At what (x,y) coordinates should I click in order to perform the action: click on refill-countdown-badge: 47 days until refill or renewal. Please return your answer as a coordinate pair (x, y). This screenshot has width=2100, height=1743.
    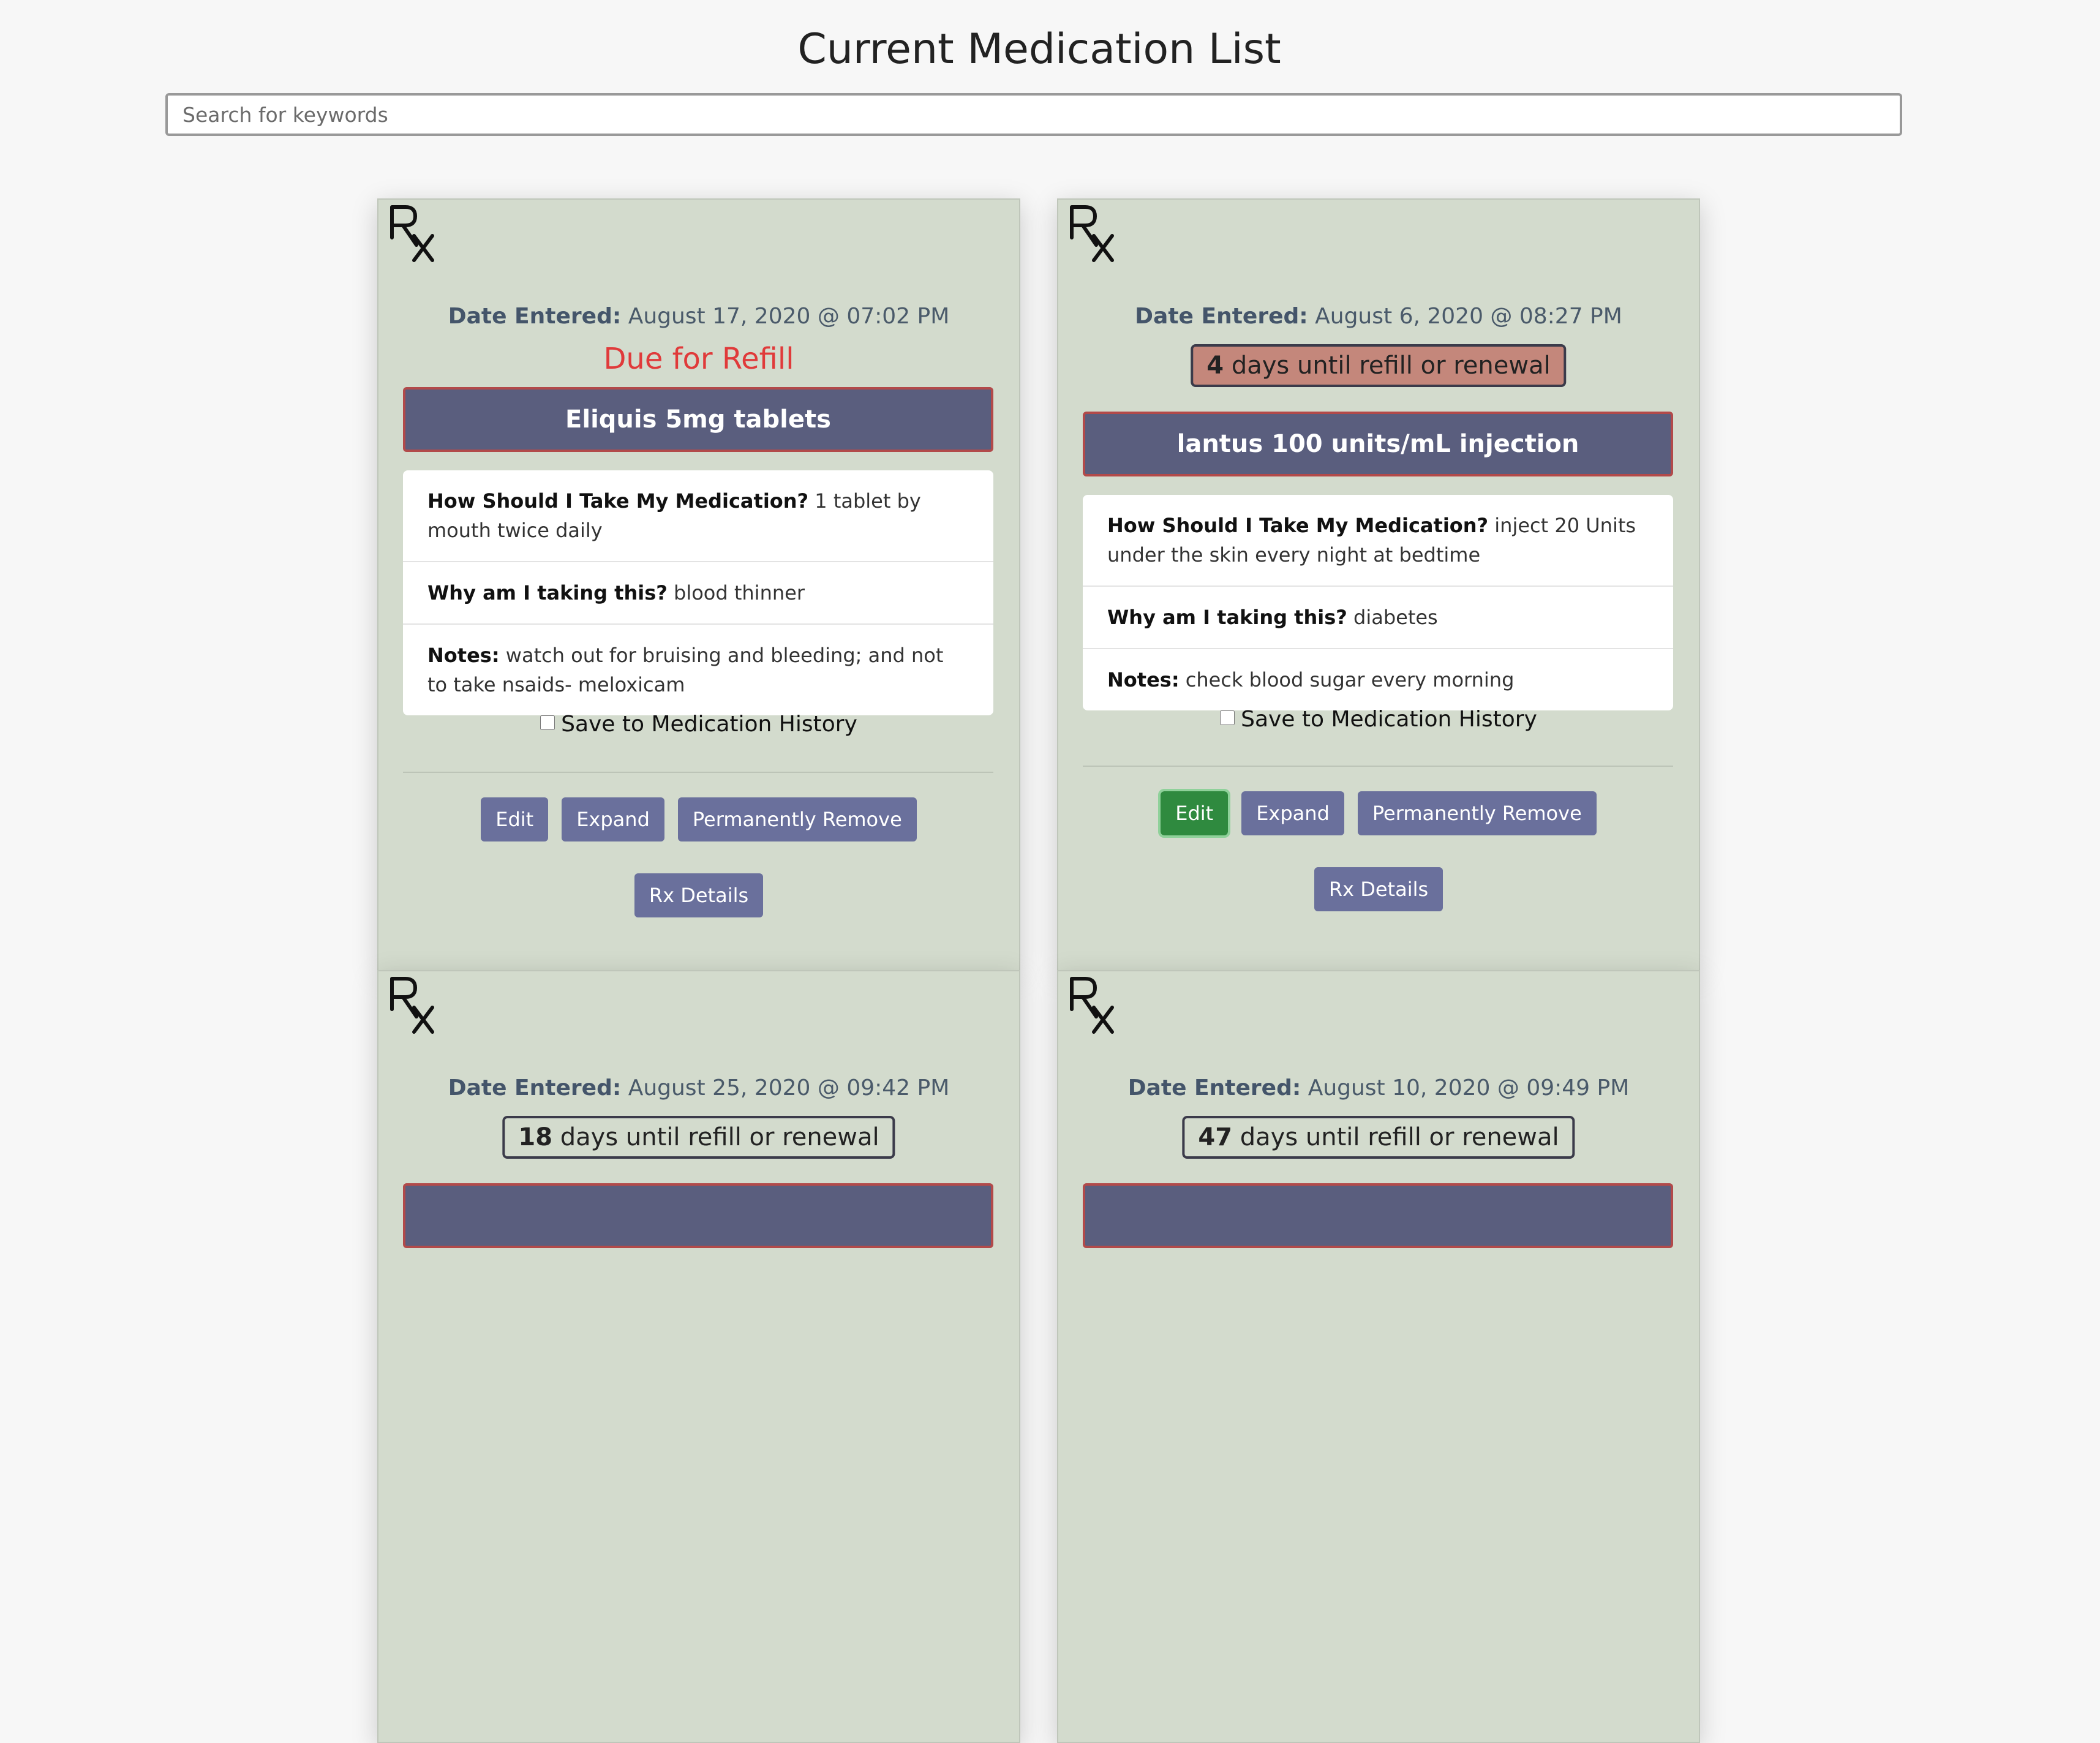
    Looking at the image, I should click on (1378, 1137).